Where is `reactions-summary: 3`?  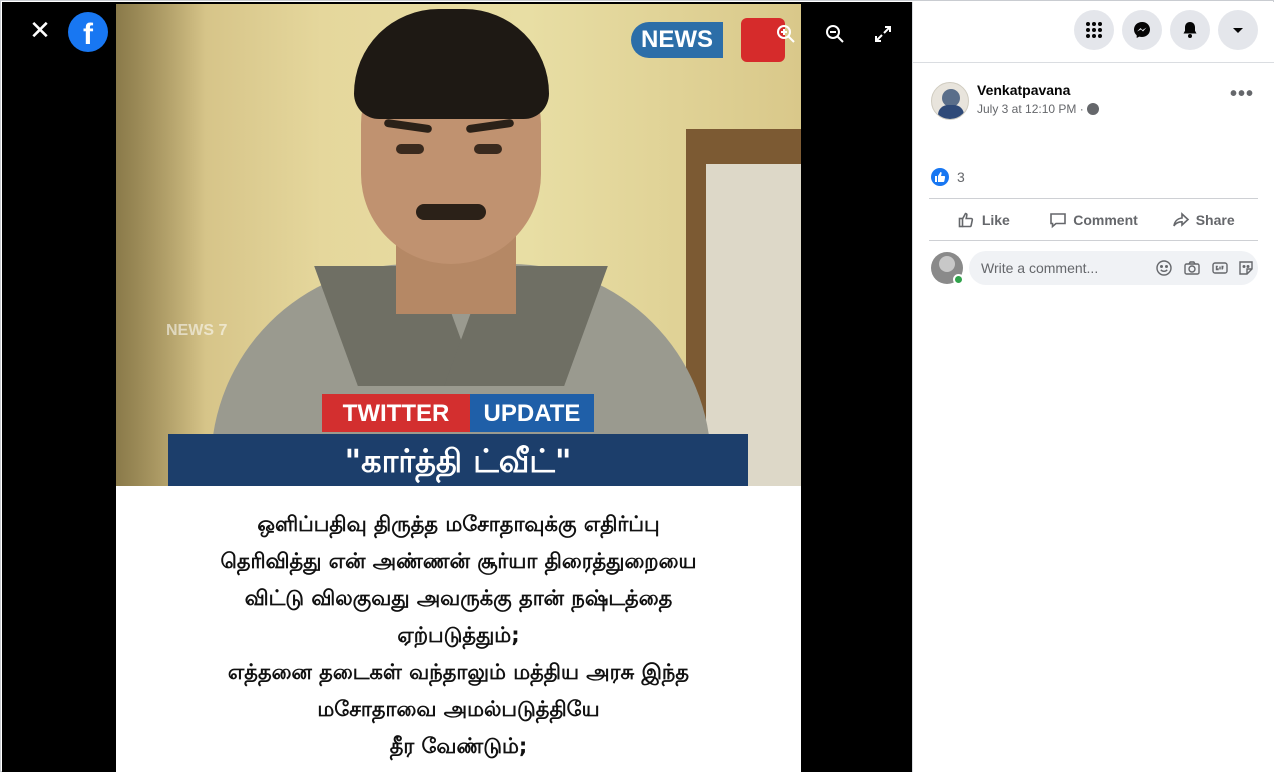 reactions-summary: 3 is located at coordinates (948, 177).